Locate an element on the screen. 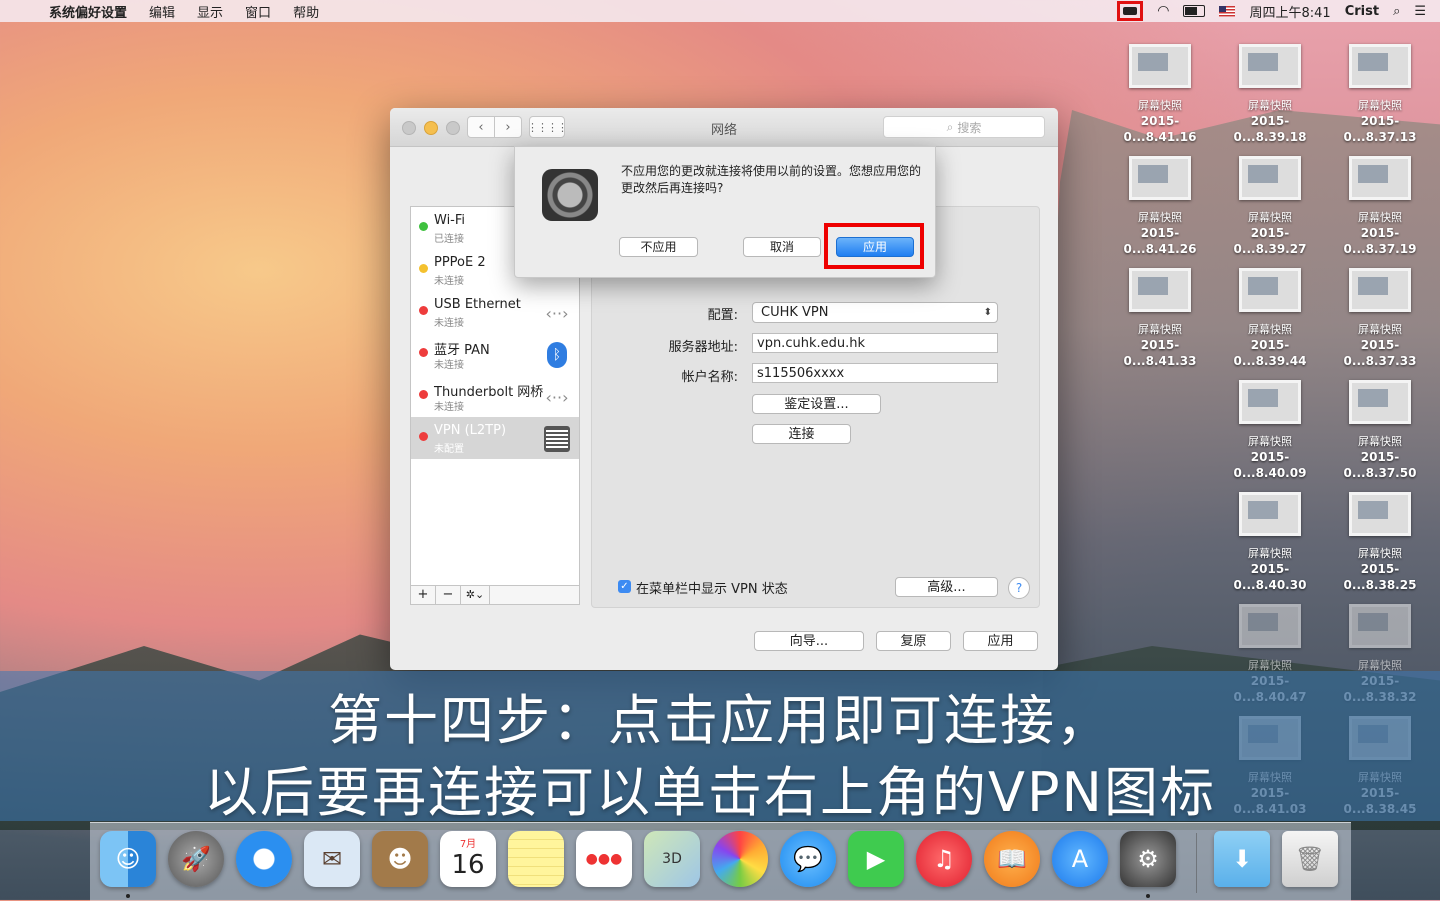  desktop-file-icon: 屏幕快照 2015-0...8.41.26 is located at coordinates (1160, 206).